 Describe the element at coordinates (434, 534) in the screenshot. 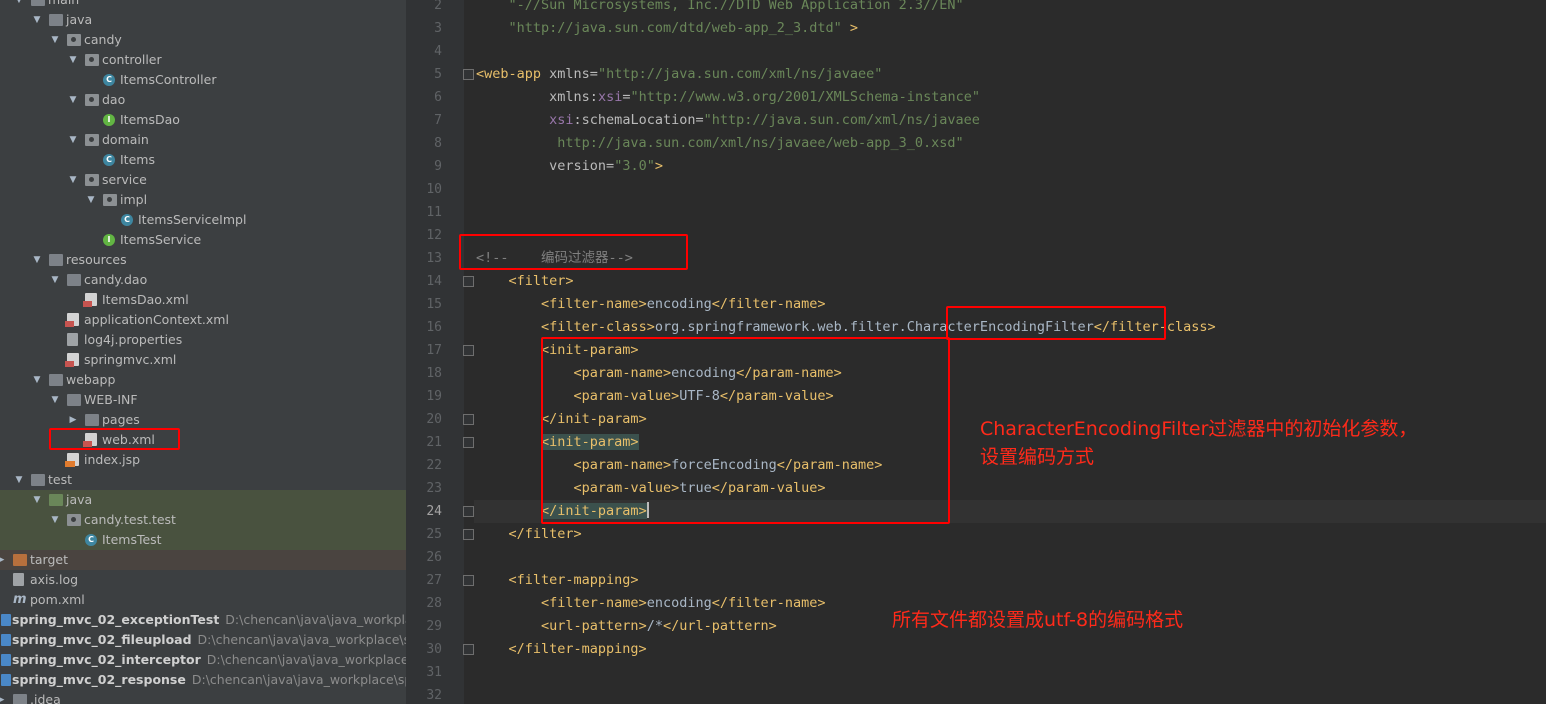

I see `line-number: 25` at that location.